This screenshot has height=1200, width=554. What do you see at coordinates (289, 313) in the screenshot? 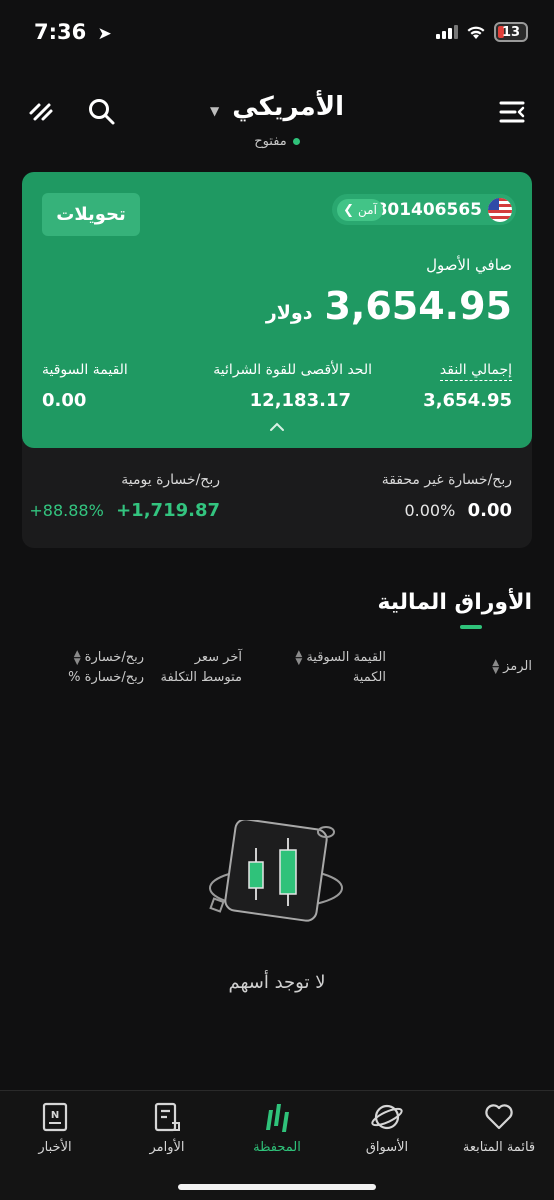
I see `currency-label: دولار` at bounding box center [289, 313].